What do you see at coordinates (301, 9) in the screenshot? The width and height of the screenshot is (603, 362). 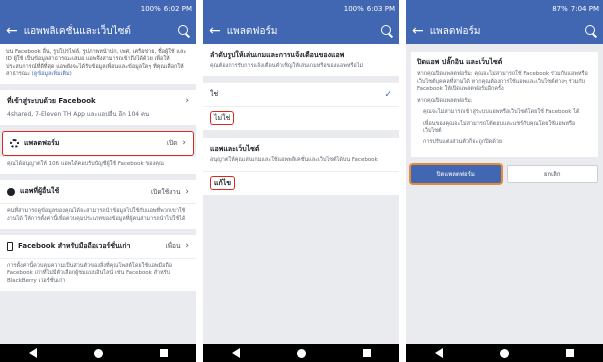 I see `status-bar: 100% 6:03 PM` at bounding box center [301, 9].